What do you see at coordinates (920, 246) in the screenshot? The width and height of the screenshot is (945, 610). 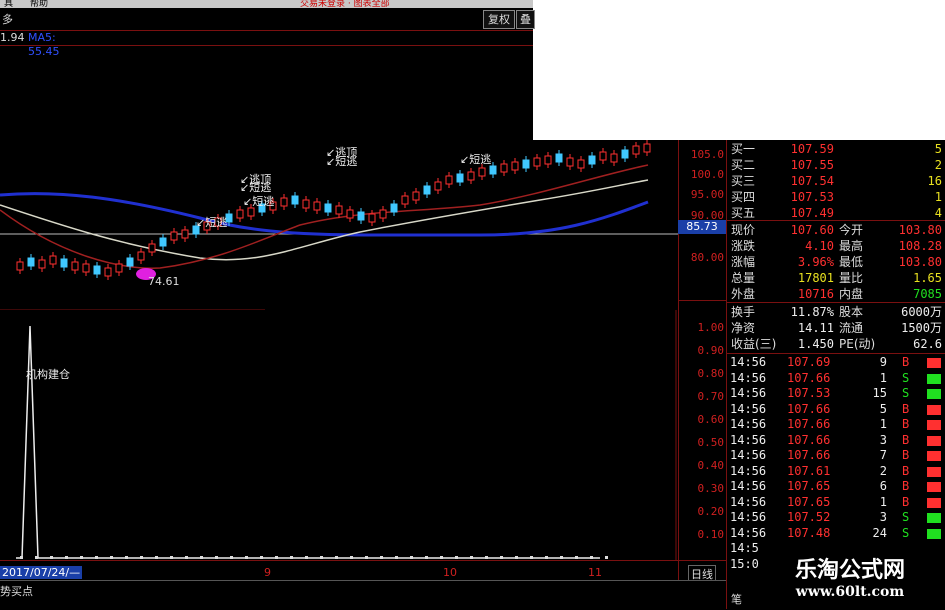 I see `quote-value: 108.28` at bounding box center [920, 246].